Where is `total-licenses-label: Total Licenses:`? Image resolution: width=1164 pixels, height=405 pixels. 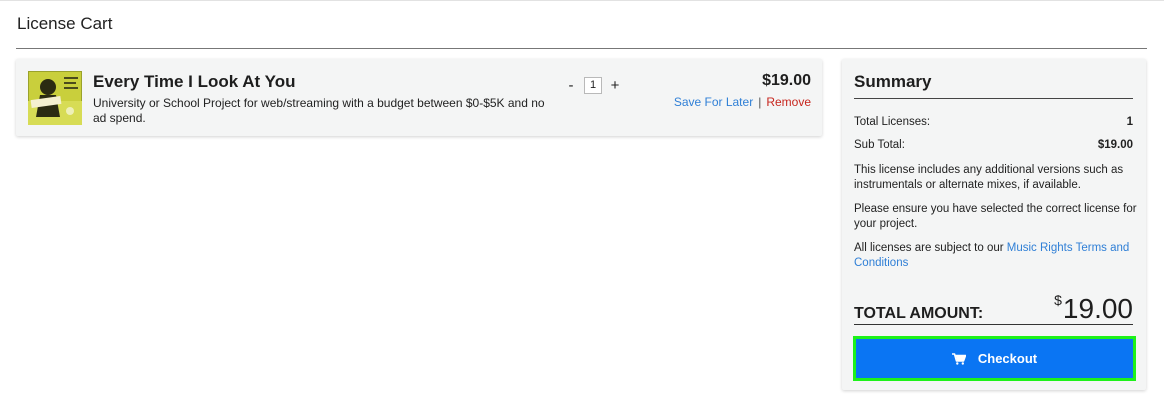
total-licenses-label: Total Licenses: is located at coordinates (892, 122).